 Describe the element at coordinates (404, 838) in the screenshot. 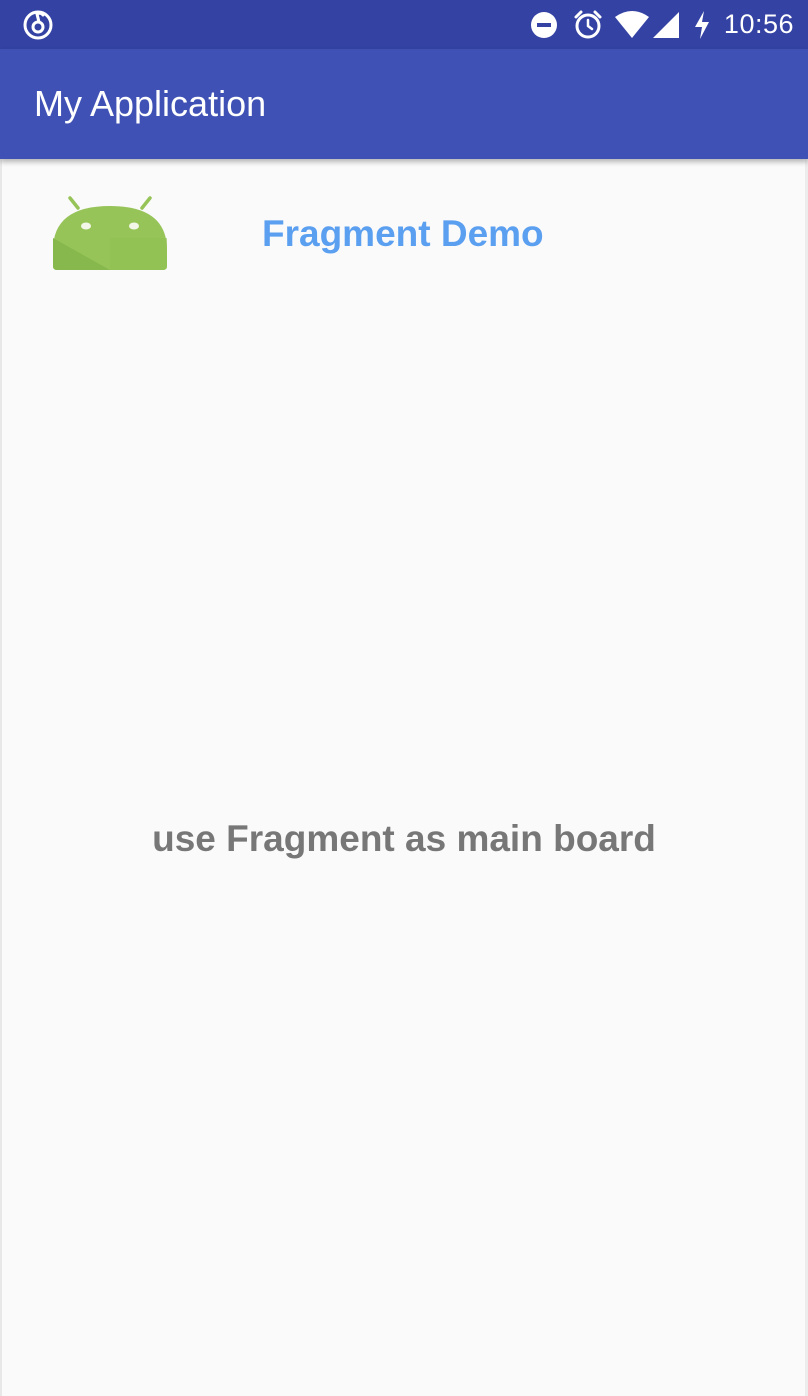

I see `main-board-text: use Fragment as main board` at that location.